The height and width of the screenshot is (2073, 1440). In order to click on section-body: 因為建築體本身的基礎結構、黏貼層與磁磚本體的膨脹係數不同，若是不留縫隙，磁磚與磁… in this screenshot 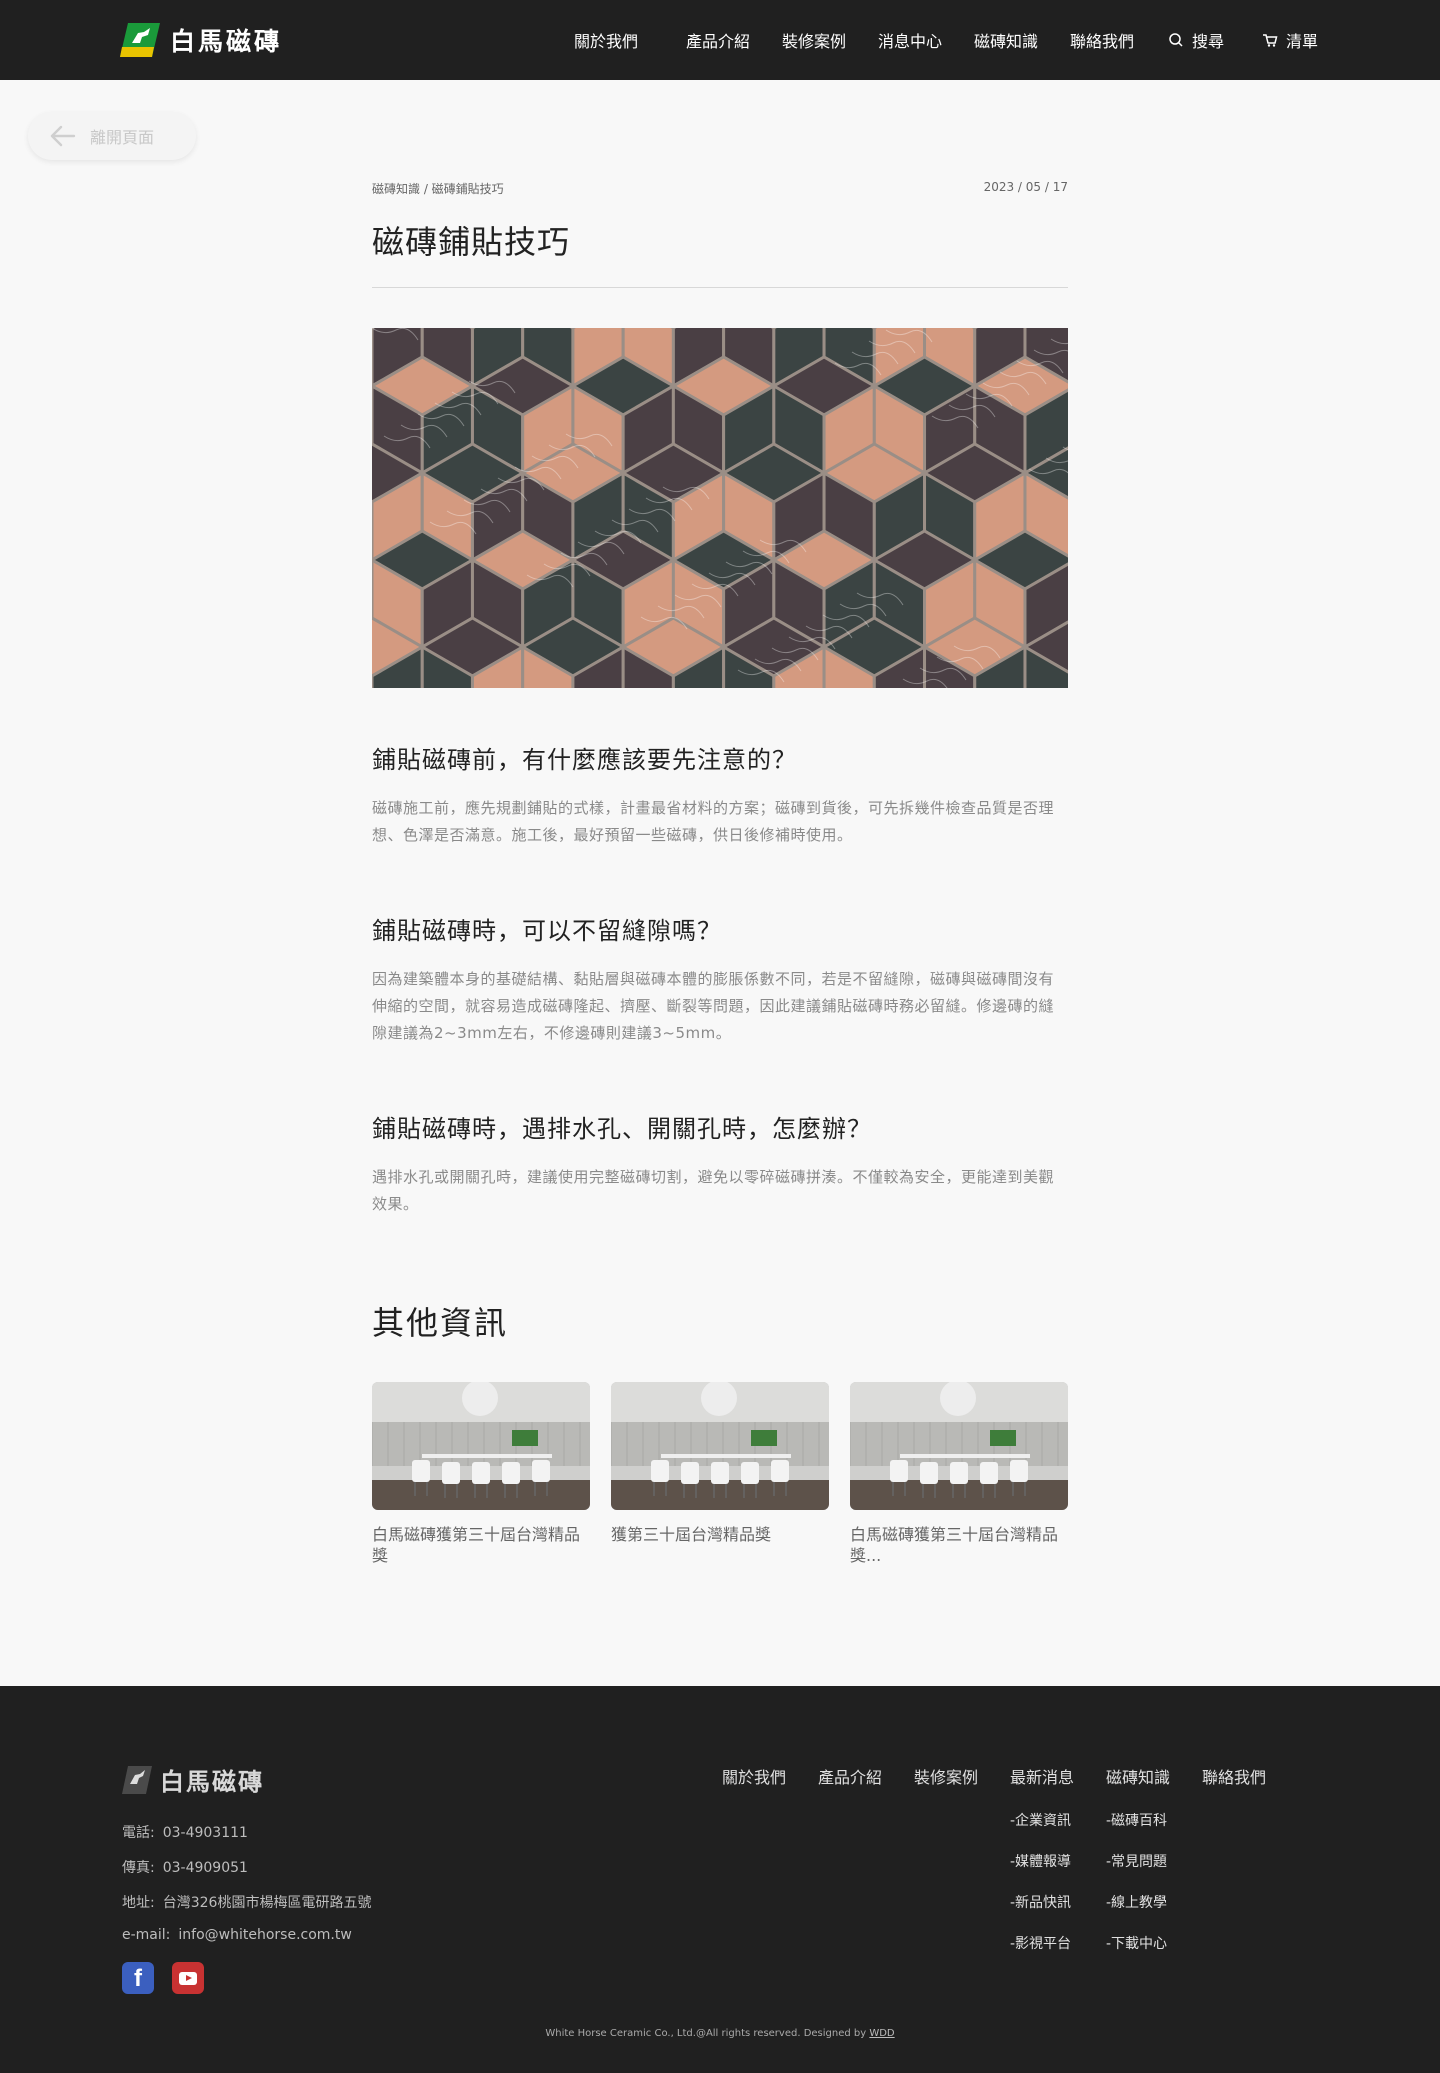, I will do `click(713, 1006)`.